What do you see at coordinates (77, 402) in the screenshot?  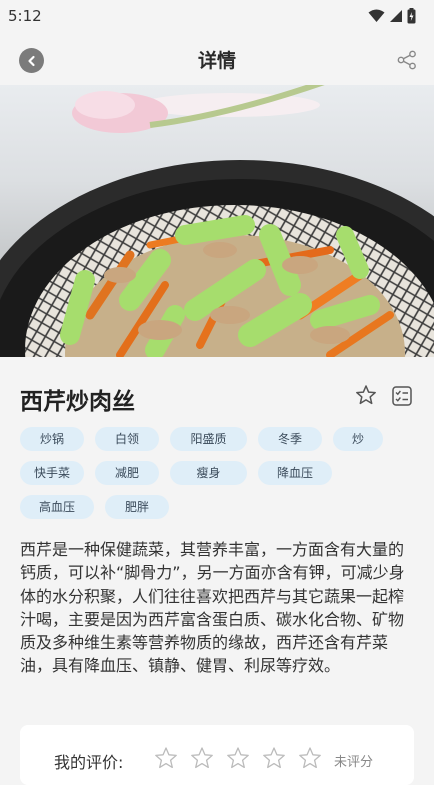 I see `recipe-title: 西芹炒肉丝` at bounding box center [77, 402].